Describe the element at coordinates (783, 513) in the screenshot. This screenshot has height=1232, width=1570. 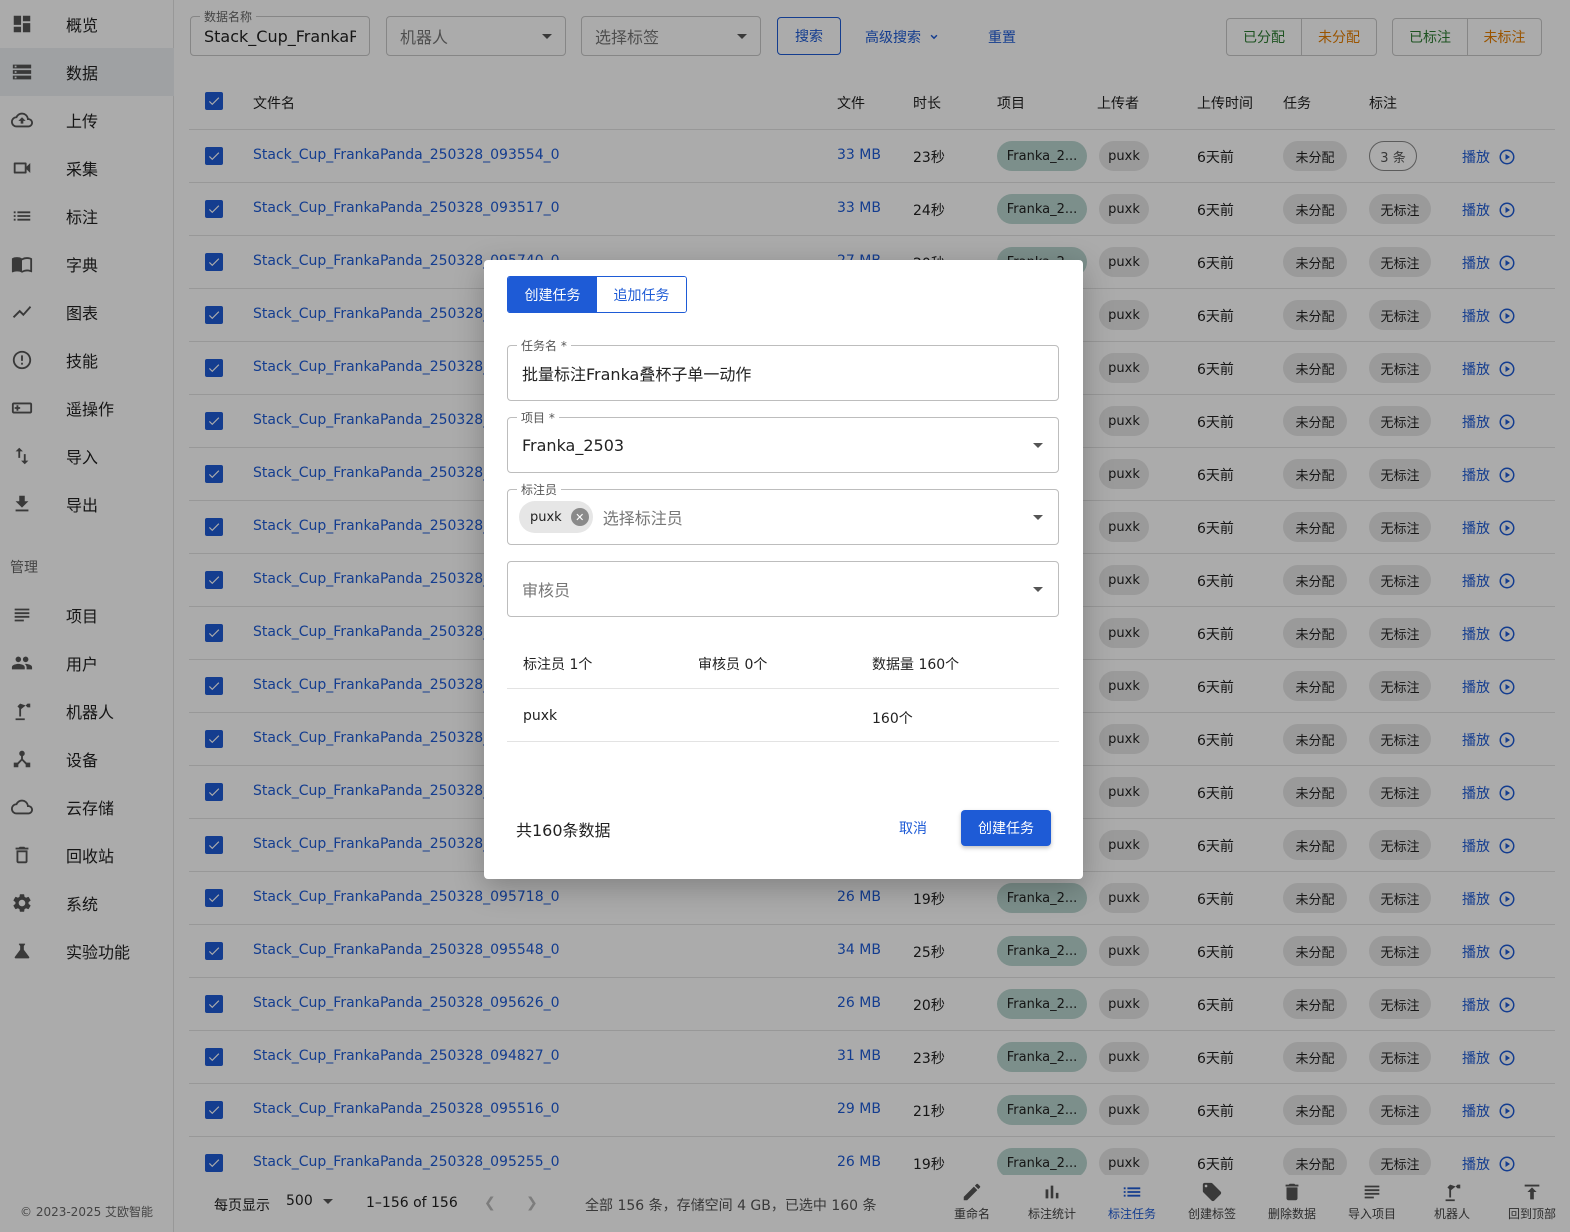
I see `annotator-select: 标注员 puxk ✕ 选择标注员` at that location.